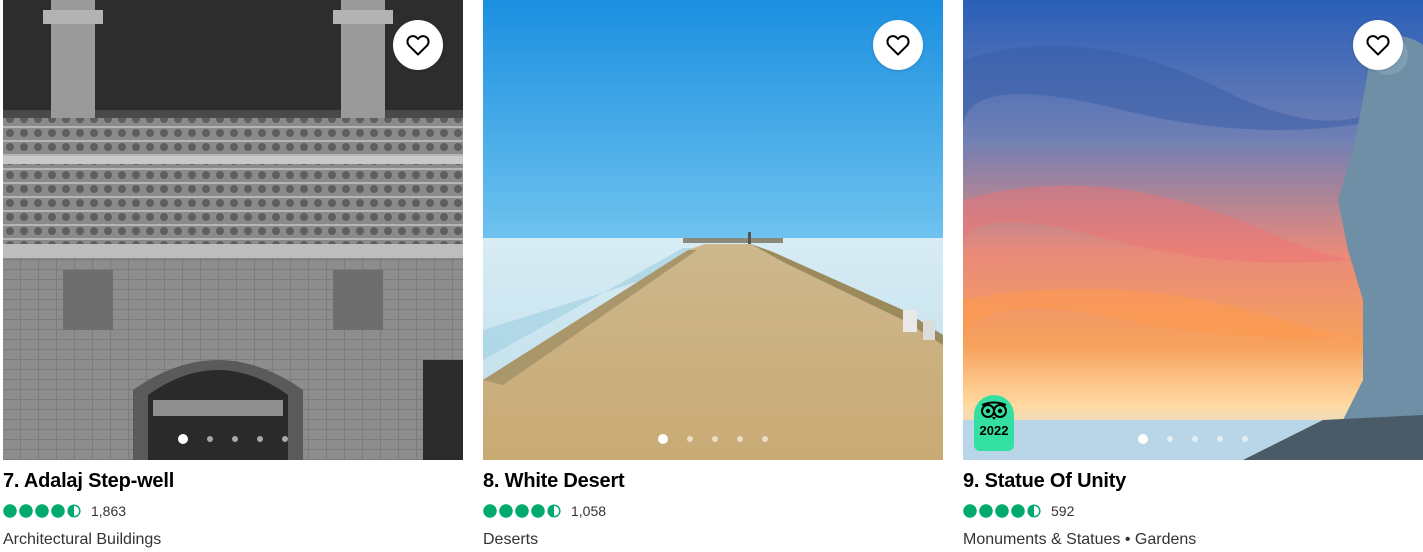 The width and height of the screenshot is (1423, 552). I want to click on review-count: 592, so click(1062, 511).